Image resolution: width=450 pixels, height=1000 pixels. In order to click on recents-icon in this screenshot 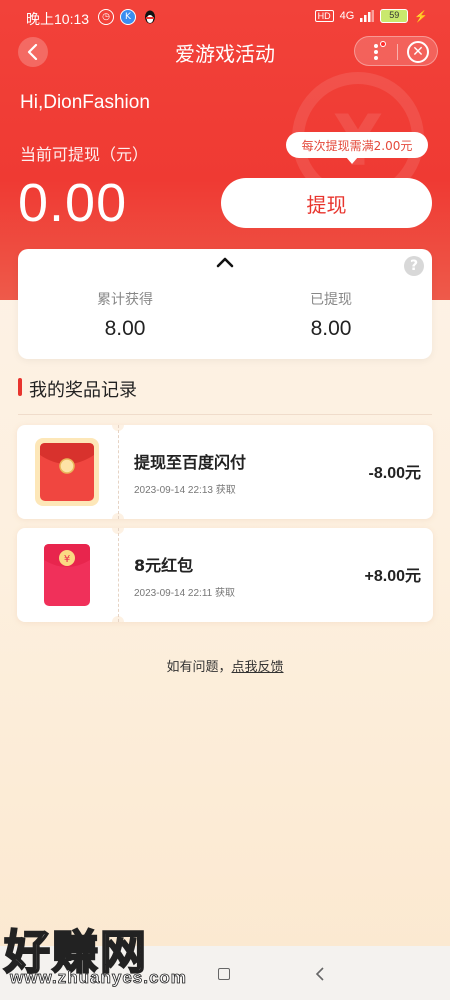, I will do `click(224, 974)`.